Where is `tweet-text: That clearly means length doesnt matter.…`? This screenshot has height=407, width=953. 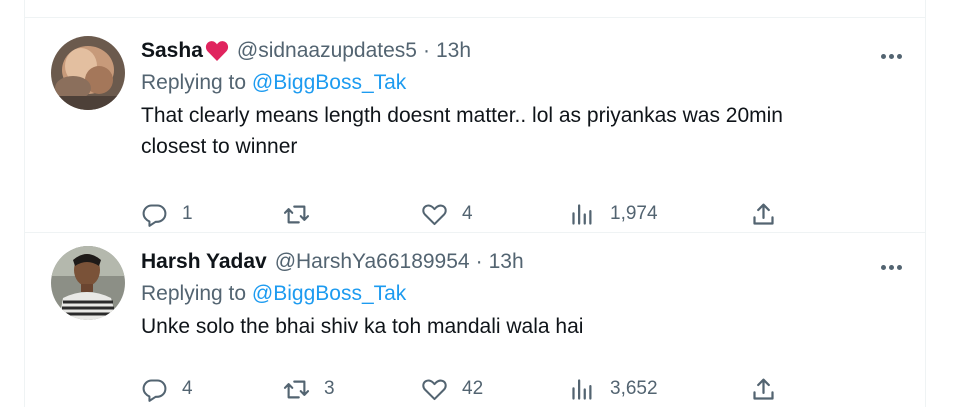
tweet-text: That clearly means length doesnt matter.… is located at coordinates (523, 131).